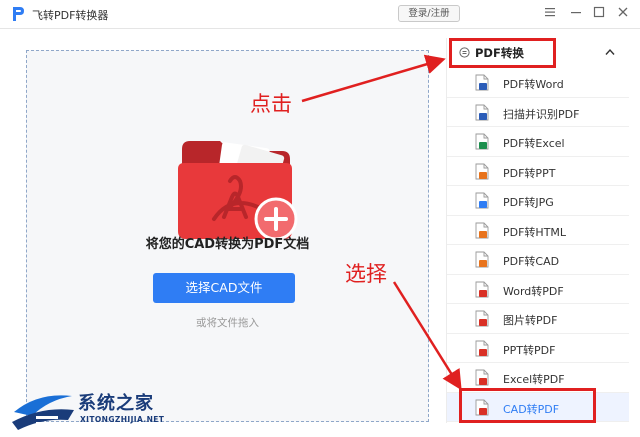 This screenshot has height=437, width=640. Describe the element at coordinates (528, 202) in the screenshot. I see `sidebar-item-label: PDF转JPG` at that location.